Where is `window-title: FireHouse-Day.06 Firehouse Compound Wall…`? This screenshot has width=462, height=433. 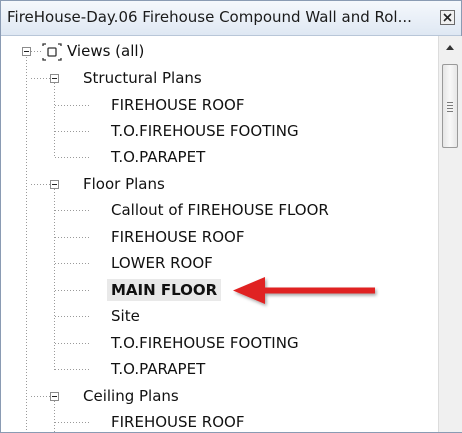 window-title: FireHouse-Day.06 Firehouse Compound Wall… is located at coordinates (209, 17).